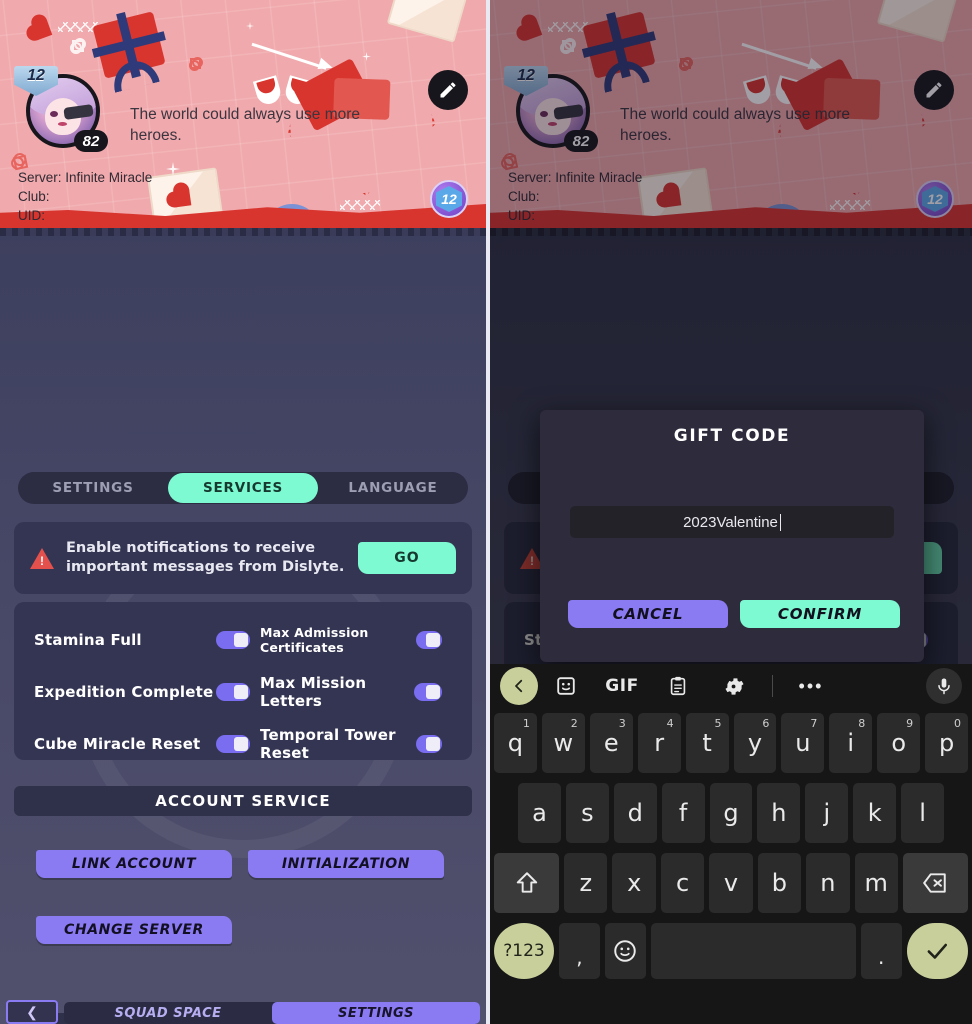  I want to click on gear-icon, so click(734, 686).